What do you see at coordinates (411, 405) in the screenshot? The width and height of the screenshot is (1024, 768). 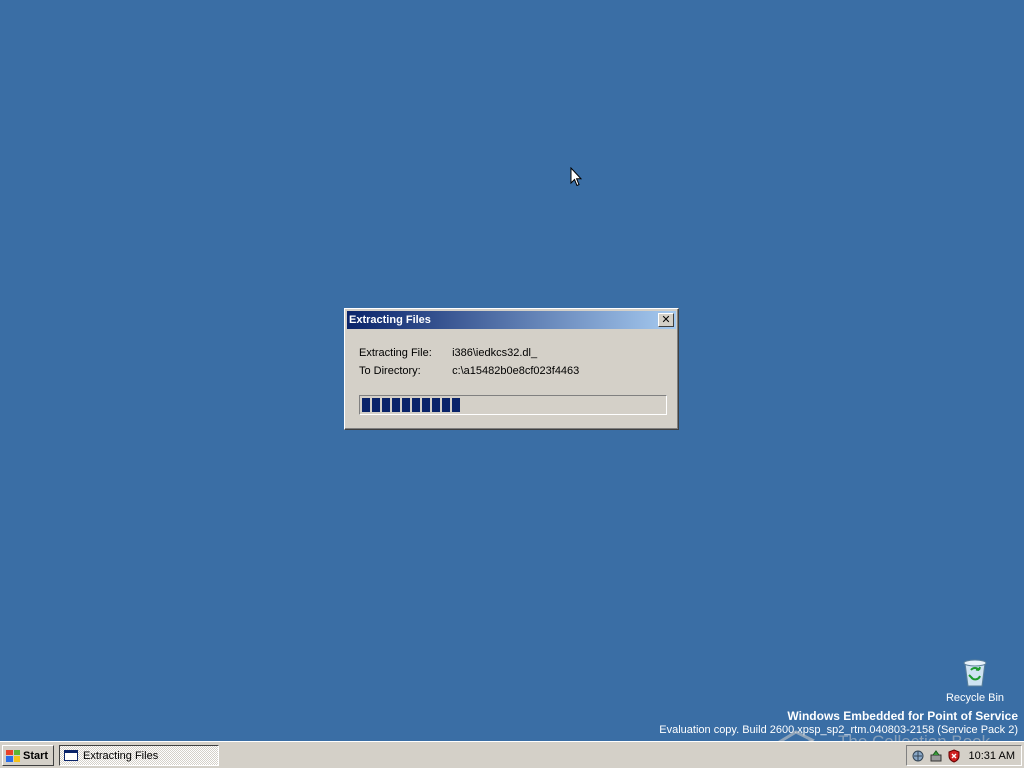 I see `progress-fill` at bounding box center [411, 405].